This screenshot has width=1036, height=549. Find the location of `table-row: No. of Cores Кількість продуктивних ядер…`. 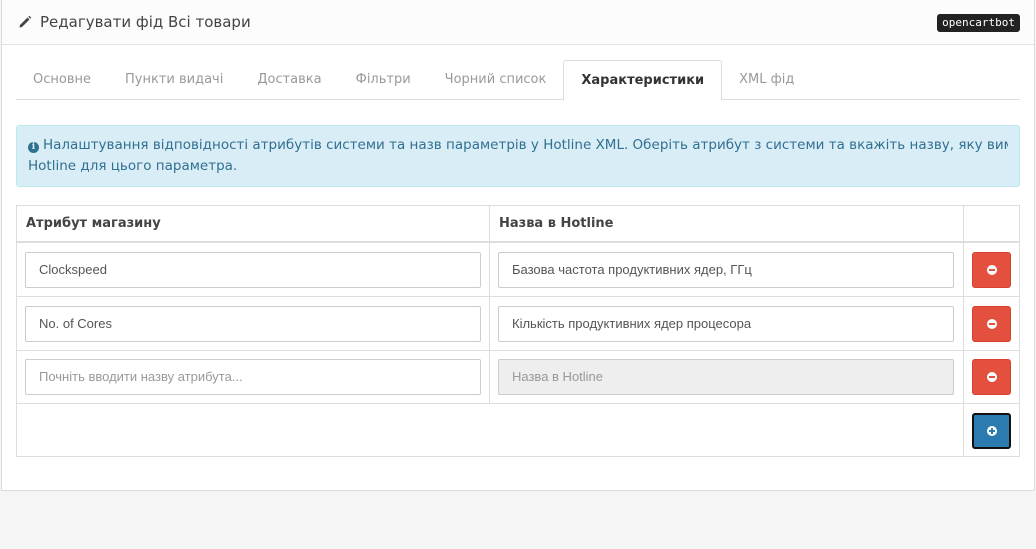

table-row: No. of Cores Кількість продуктивних ядер… is located at coordinates (518, 324).